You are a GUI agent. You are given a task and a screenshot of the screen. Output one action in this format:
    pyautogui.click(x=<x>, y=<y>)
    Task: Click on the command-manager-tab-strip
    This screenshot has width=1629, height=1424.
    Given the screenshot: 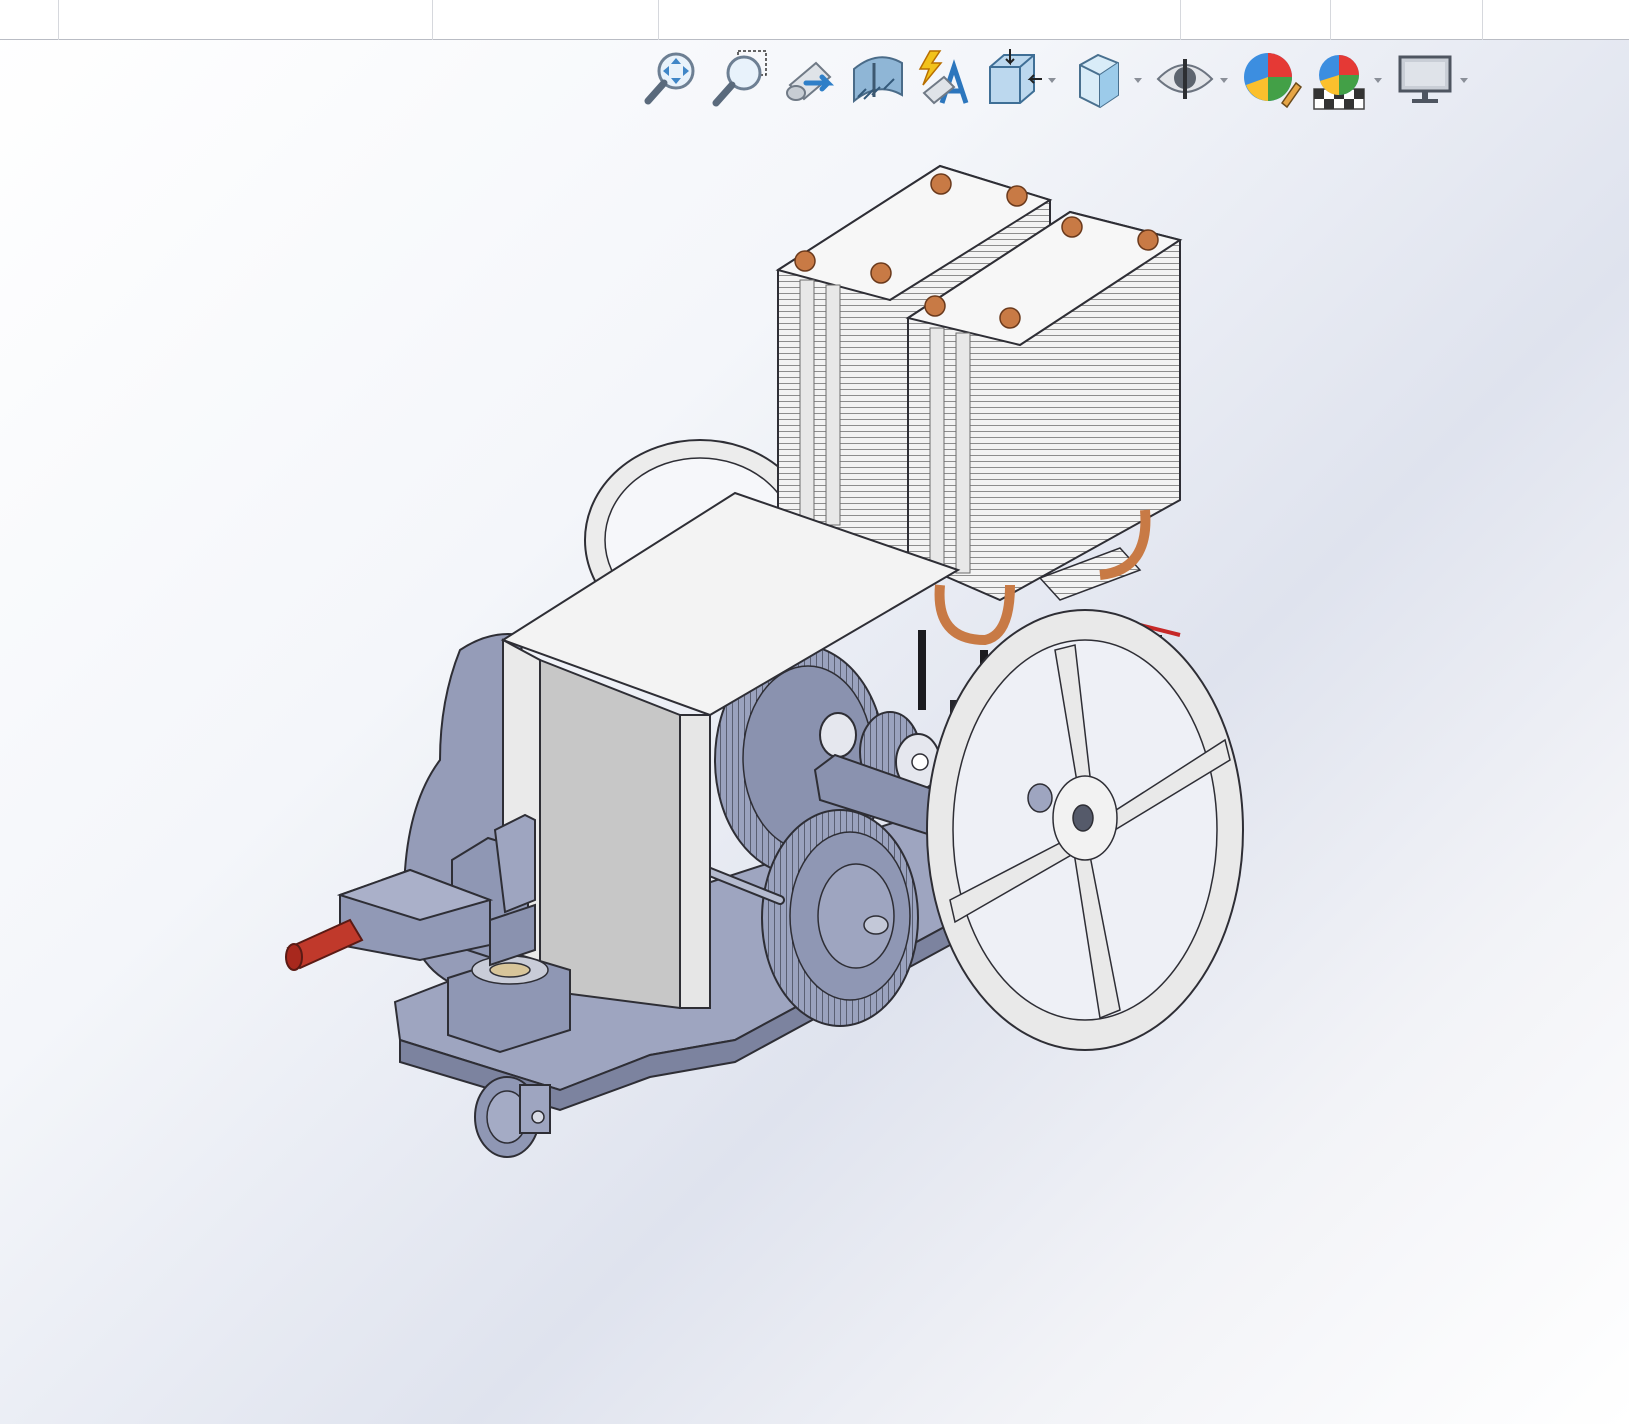 What is the action you would take?
    pyautogui.click(x=814, y=20)
    